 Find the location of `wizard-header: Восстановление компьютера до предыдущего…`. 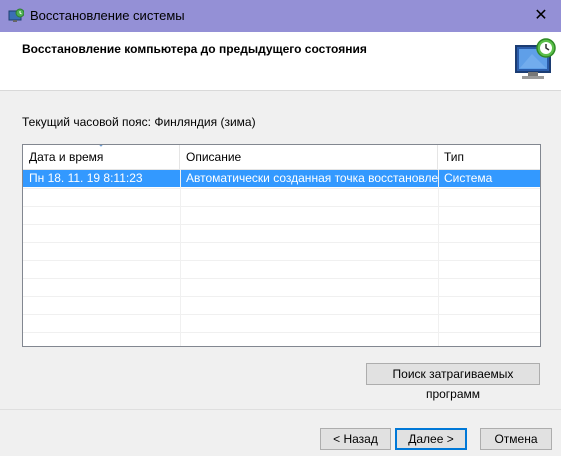

wizard-header: Восстановление компьютера до предыдущего… is located at coordinates (280, 61).